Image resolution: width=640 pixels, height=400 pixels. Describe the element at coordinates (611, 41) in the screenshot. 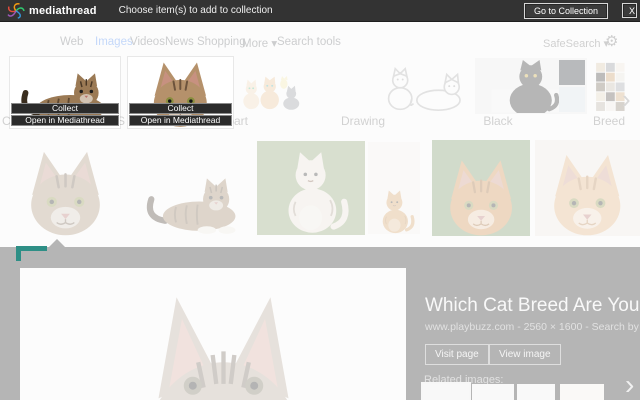

I see `gear-icon: ⚙` at that location.